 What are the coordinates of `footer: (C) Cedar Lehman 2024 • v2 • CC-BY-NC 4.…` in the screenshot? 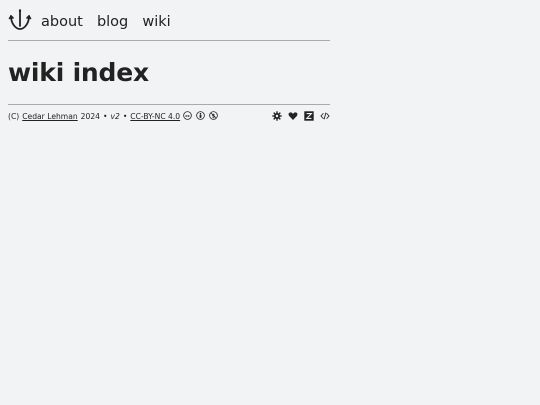 It's located at (169, 116).